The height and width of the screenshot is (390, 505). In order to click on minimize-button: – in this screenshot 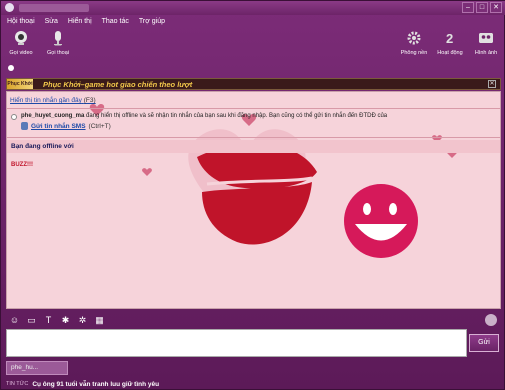, I will do `click(468, 7)`.